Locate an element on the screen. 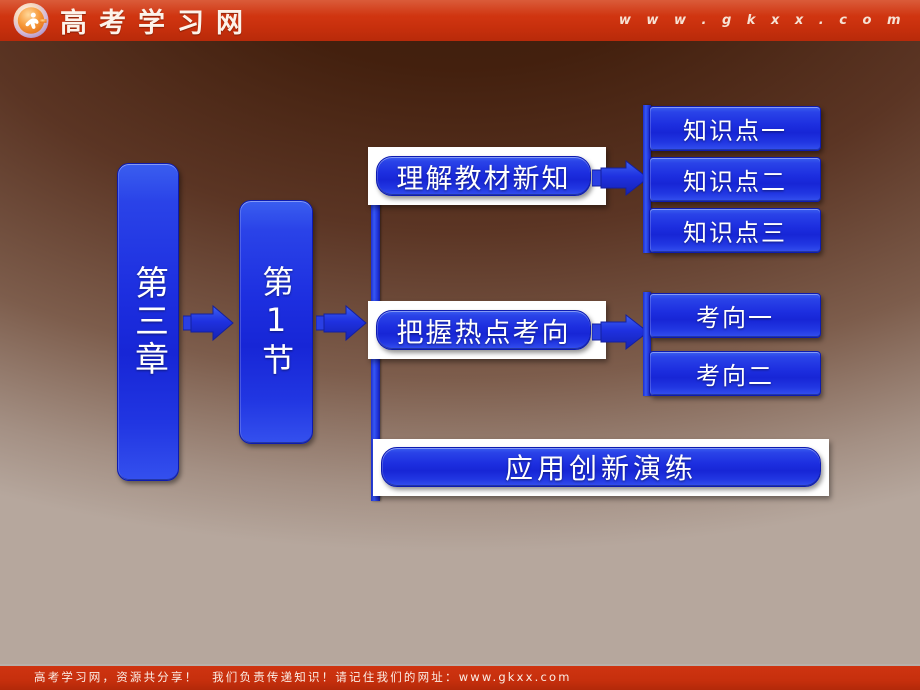  brand-website: w w w . g k x x . c o m is located at coordinates (762, 20).